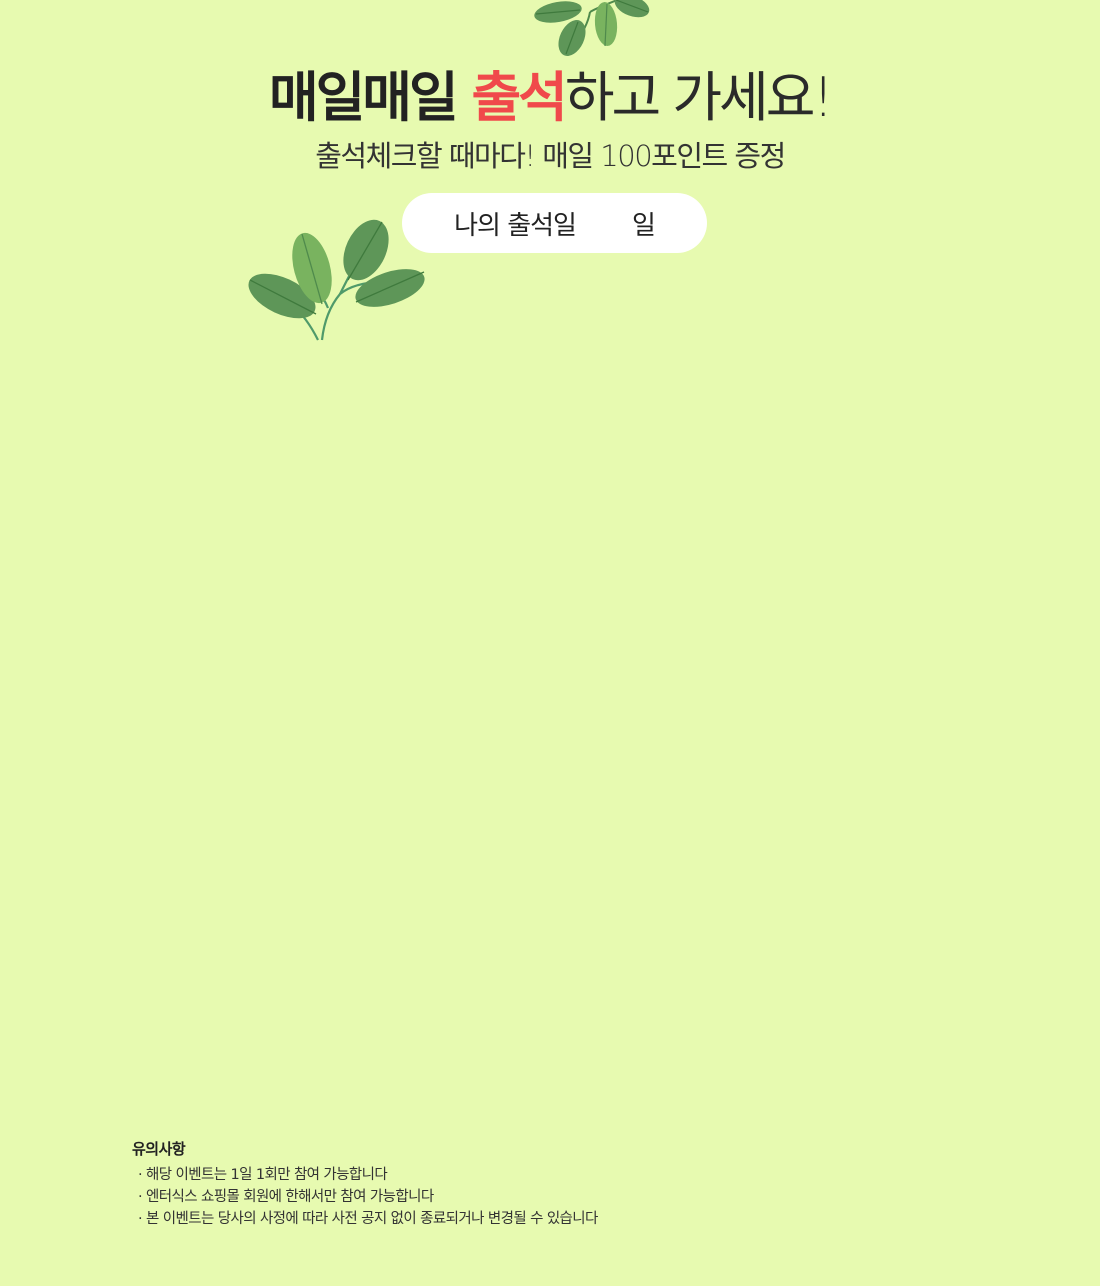 The image size is (1100, 1286). I want to click on notice-item: · 해당 이벤트는 1일 1회만 참여 가능합니다, so click(582, 1175).